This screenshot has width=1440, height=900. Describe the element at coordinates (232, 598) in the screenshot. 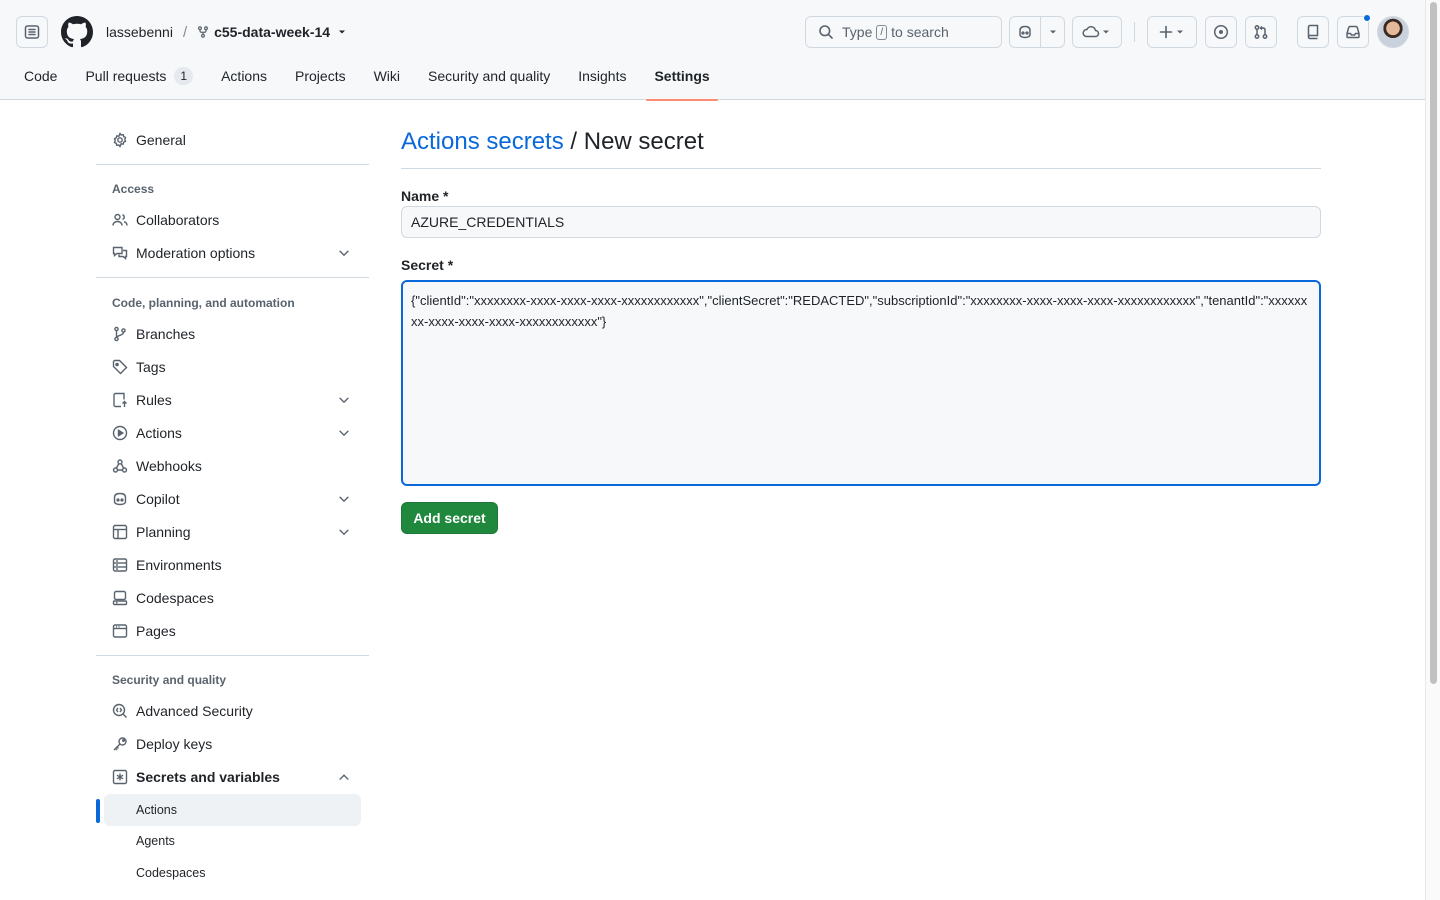

I see `sidebar-item-codespaces: Codespaces` at that location.